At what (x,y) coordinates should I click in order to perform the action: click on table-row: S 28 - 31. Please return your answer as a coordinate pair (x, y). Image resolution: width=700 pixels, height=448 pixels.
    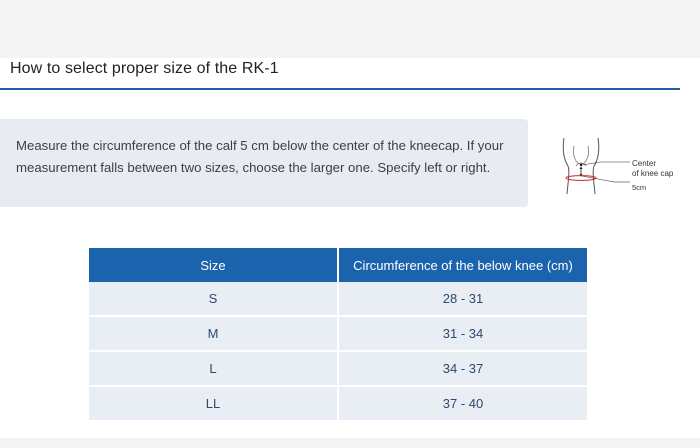
    Looking at the image, I should click on (338, 299).